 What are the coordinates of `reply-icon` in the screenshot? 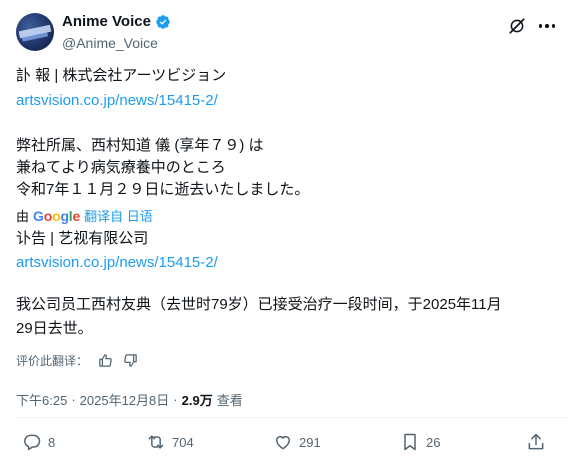 It's located at (32, 442).